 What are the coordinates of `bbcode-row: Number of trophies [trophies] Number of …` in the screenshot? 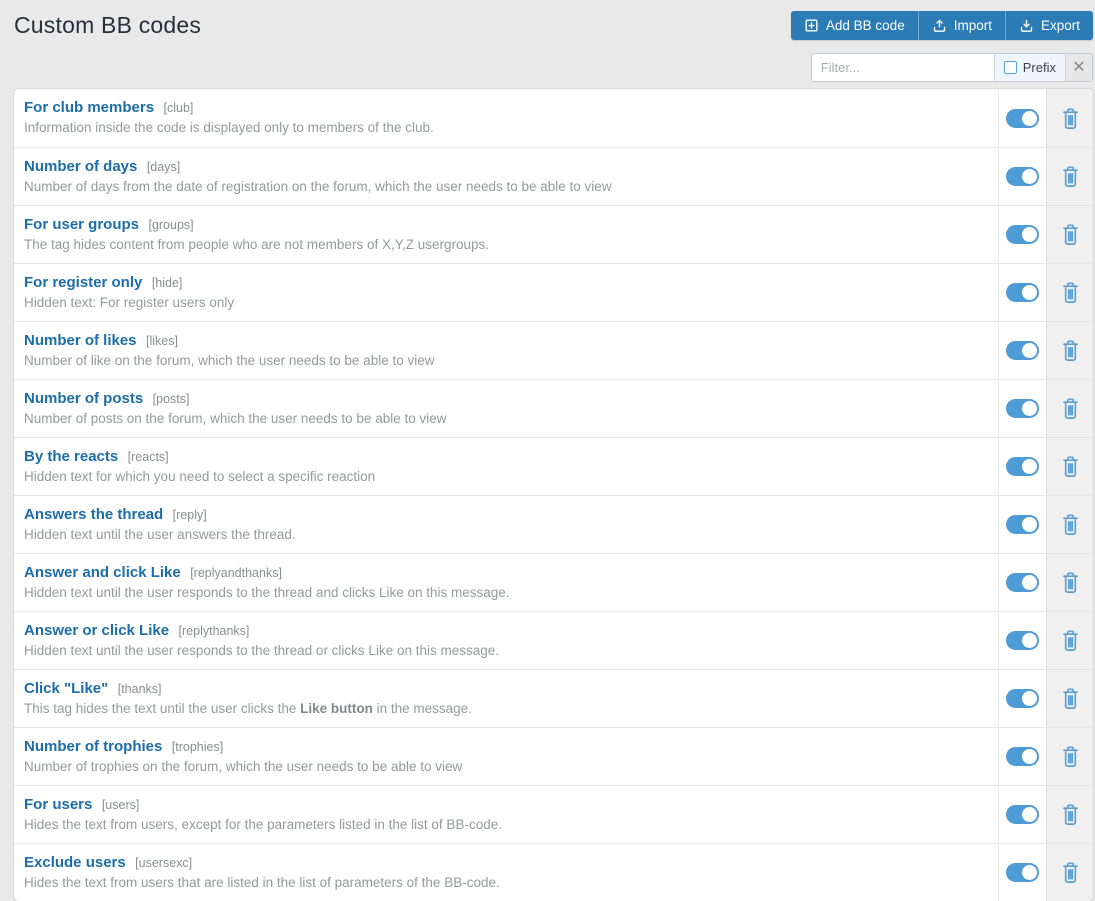 It's located at (553, 756).